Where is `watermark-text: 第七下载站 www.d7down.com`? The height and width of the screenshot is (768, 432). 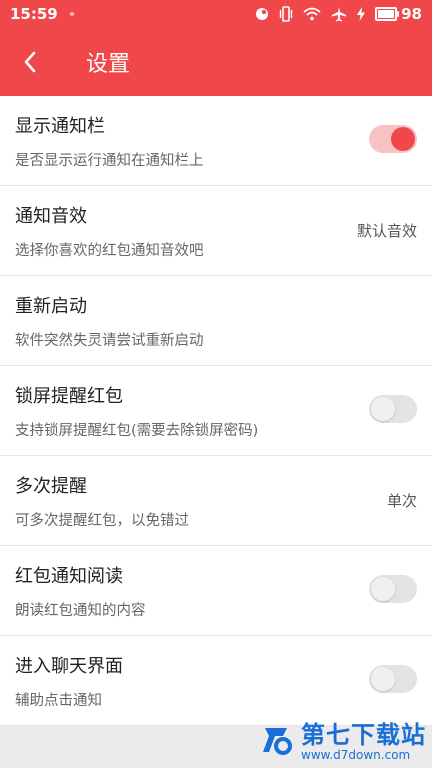
watermark-text: 第七下载站 www.d7down.com is located at coordinates (363, 738).